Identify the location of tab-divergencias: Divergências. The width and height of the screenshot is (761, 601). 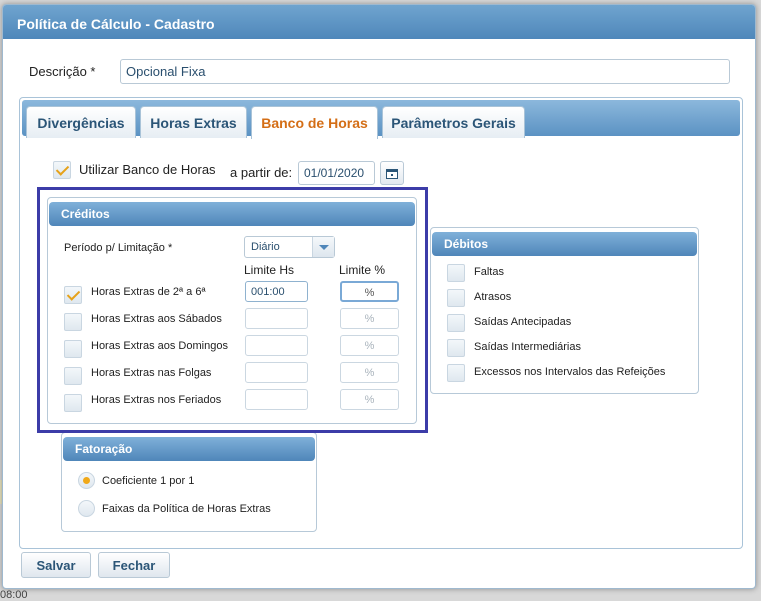
(81, 122).